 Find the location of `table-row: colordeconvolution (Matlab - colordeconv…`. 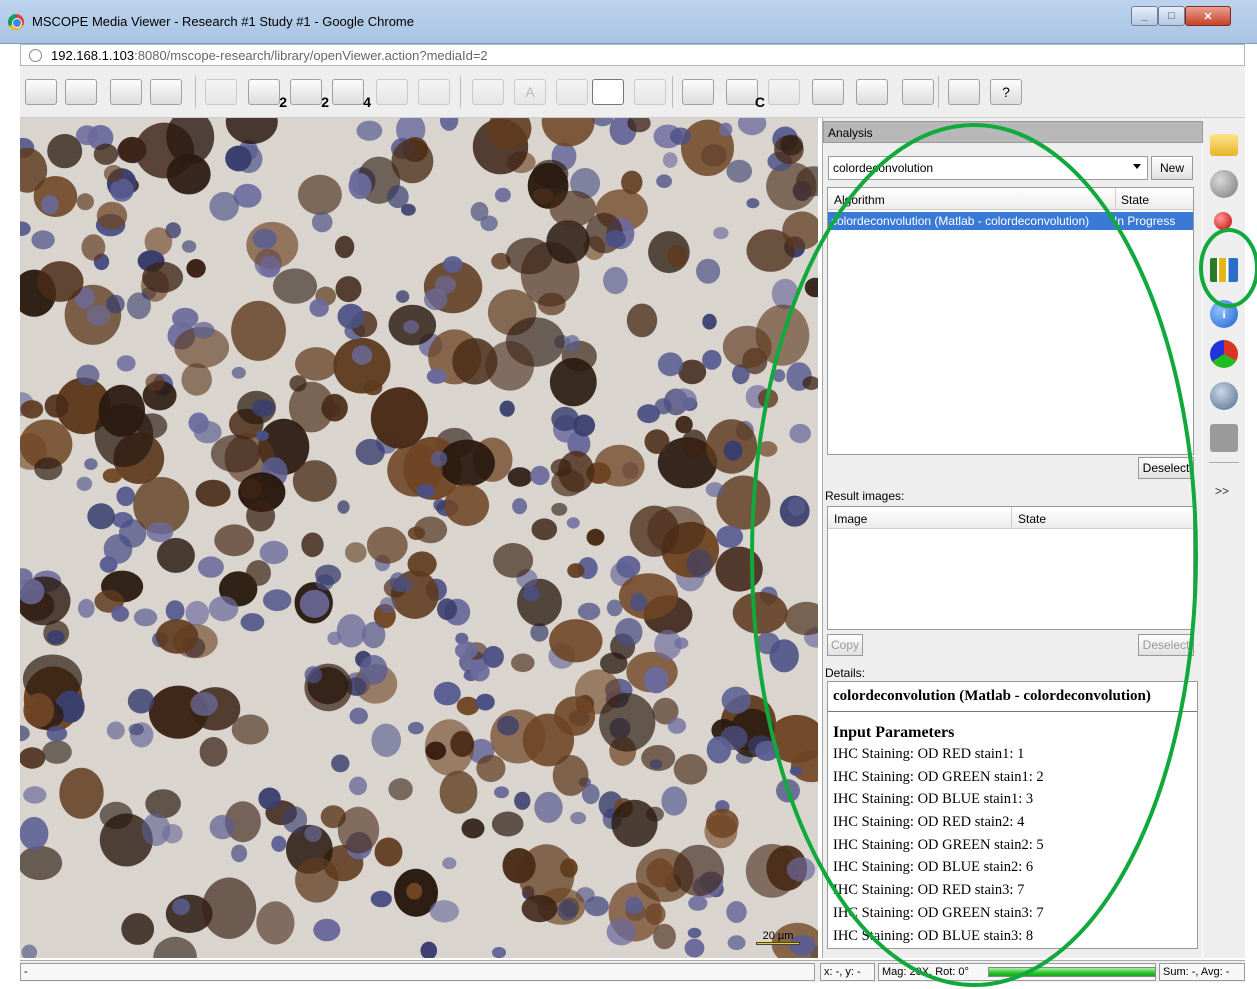

table-row: colordeconvolution (Matlab - colordeconv… is located at coordinates (1010, 221).